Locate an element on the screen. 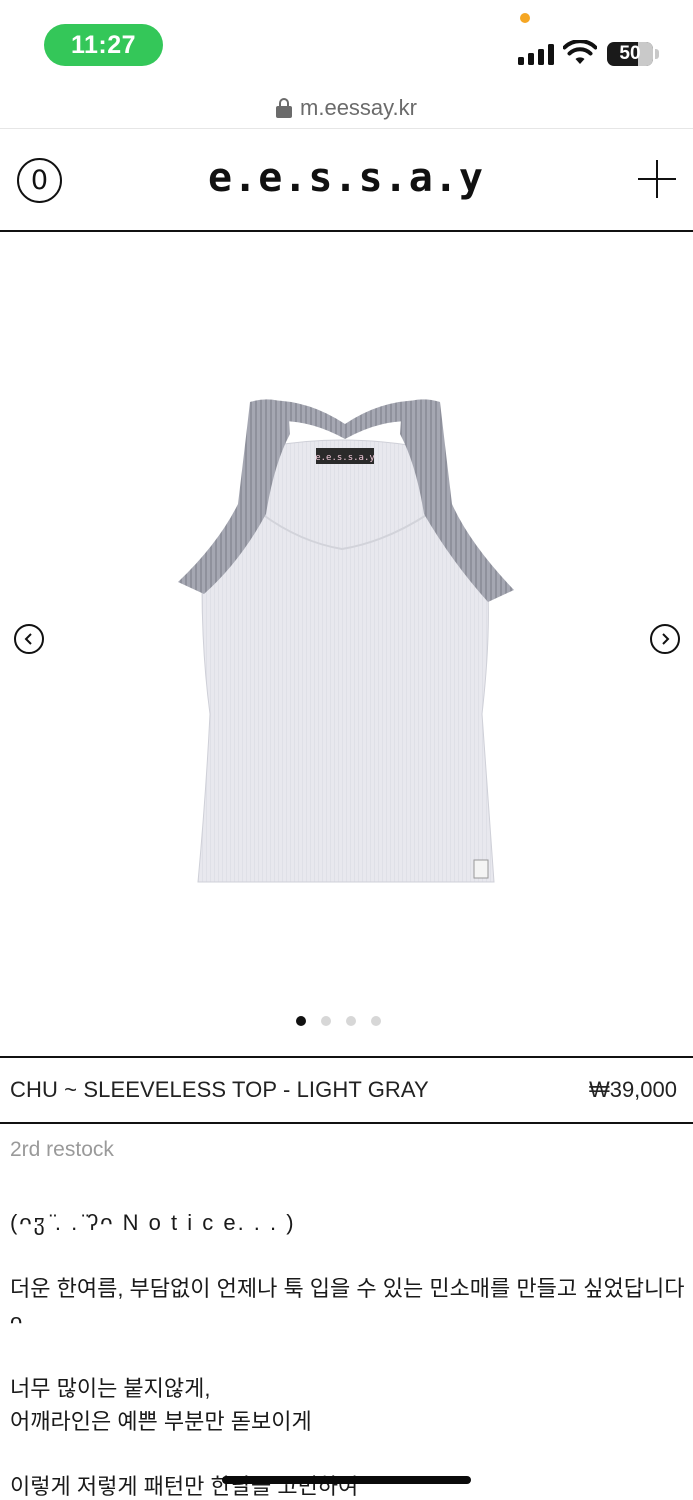 This screenshot has width=693, height=1500. wifi-icon is located at coordinates (580, 52).